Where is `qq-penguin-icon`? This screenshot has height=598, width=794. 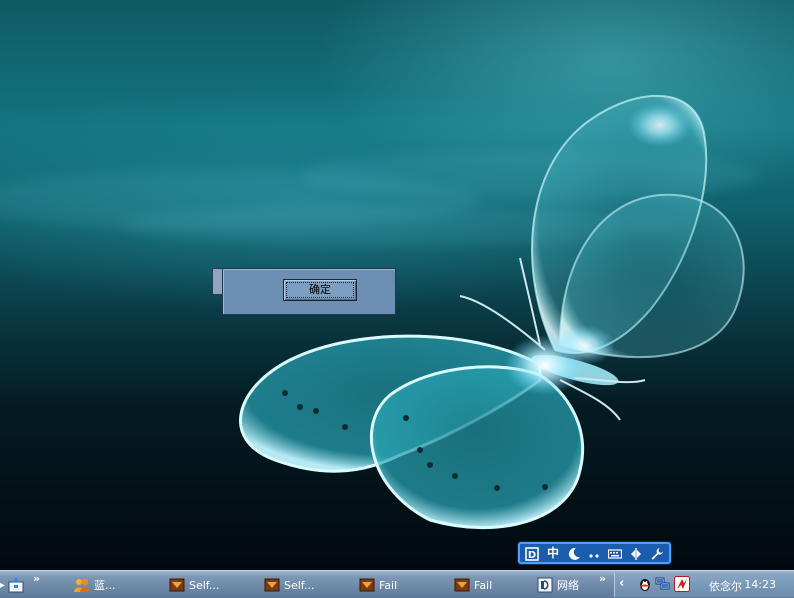
qq-penguin-icon is located at coordinates (645, 584).